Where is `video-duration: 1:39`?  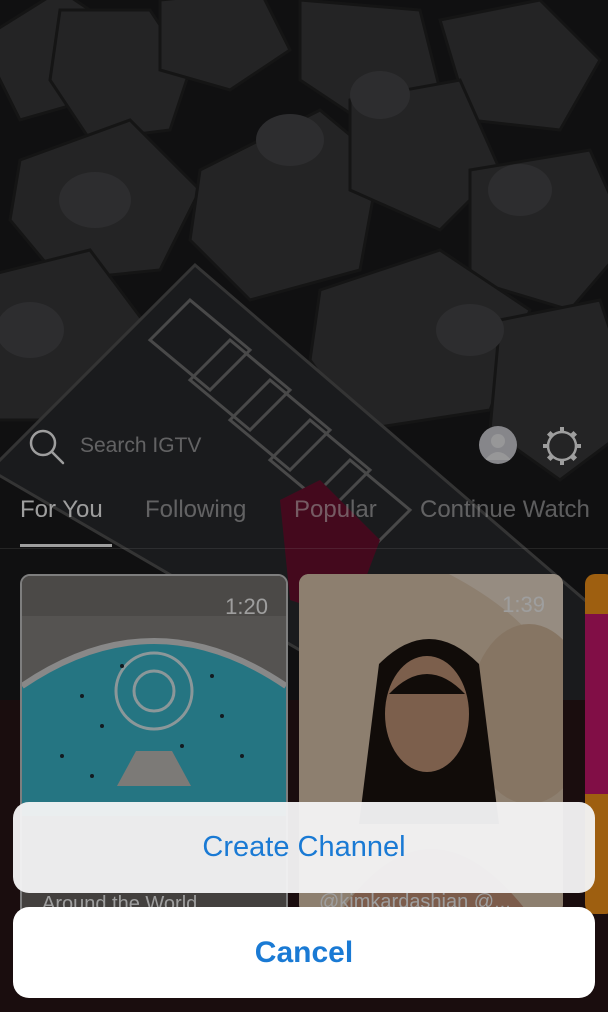
video-duration: 1:39 is located at coordinates (523, 604).